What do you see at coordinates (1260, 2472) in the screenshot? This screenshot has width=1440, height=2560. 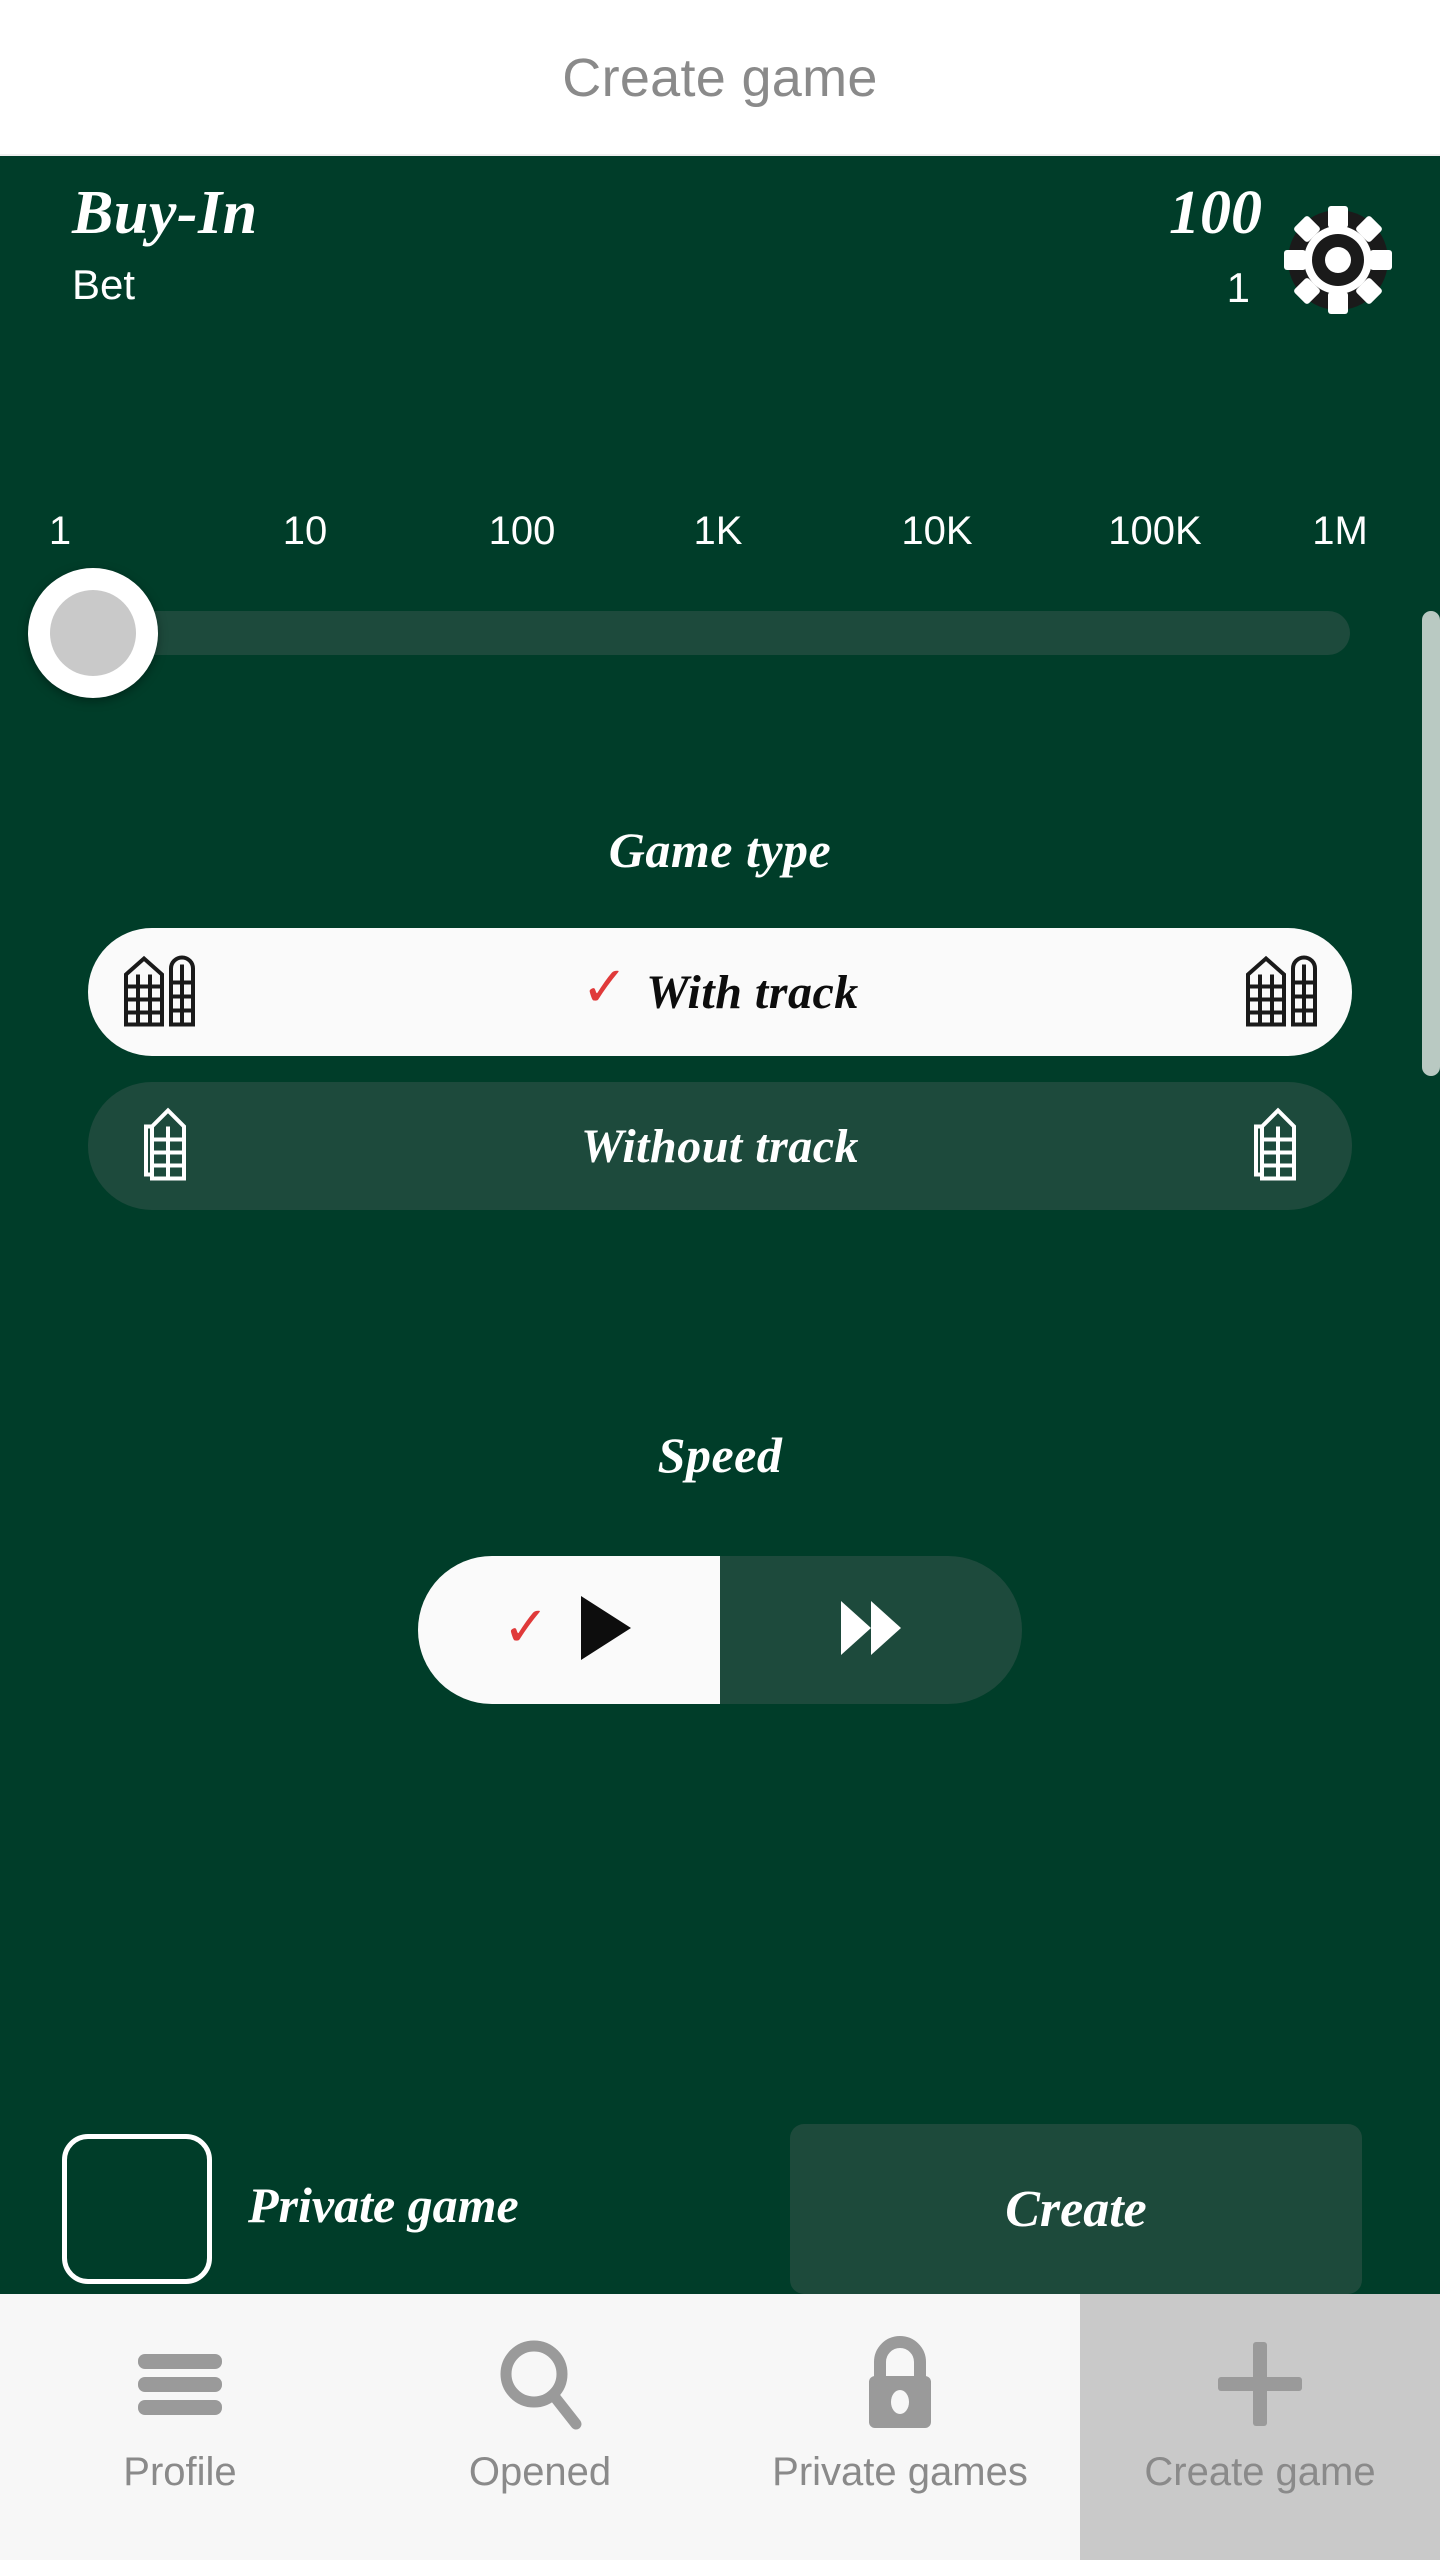 I see `nav-label-create-game: Create game` at bounding box center [1260, 2472].